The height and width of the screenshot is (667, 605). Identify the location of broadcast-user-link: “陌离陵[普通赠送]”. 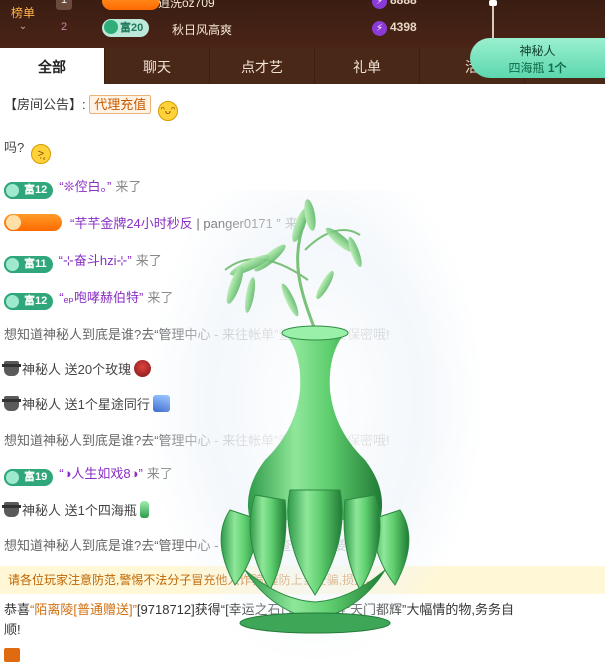
(83, 609).